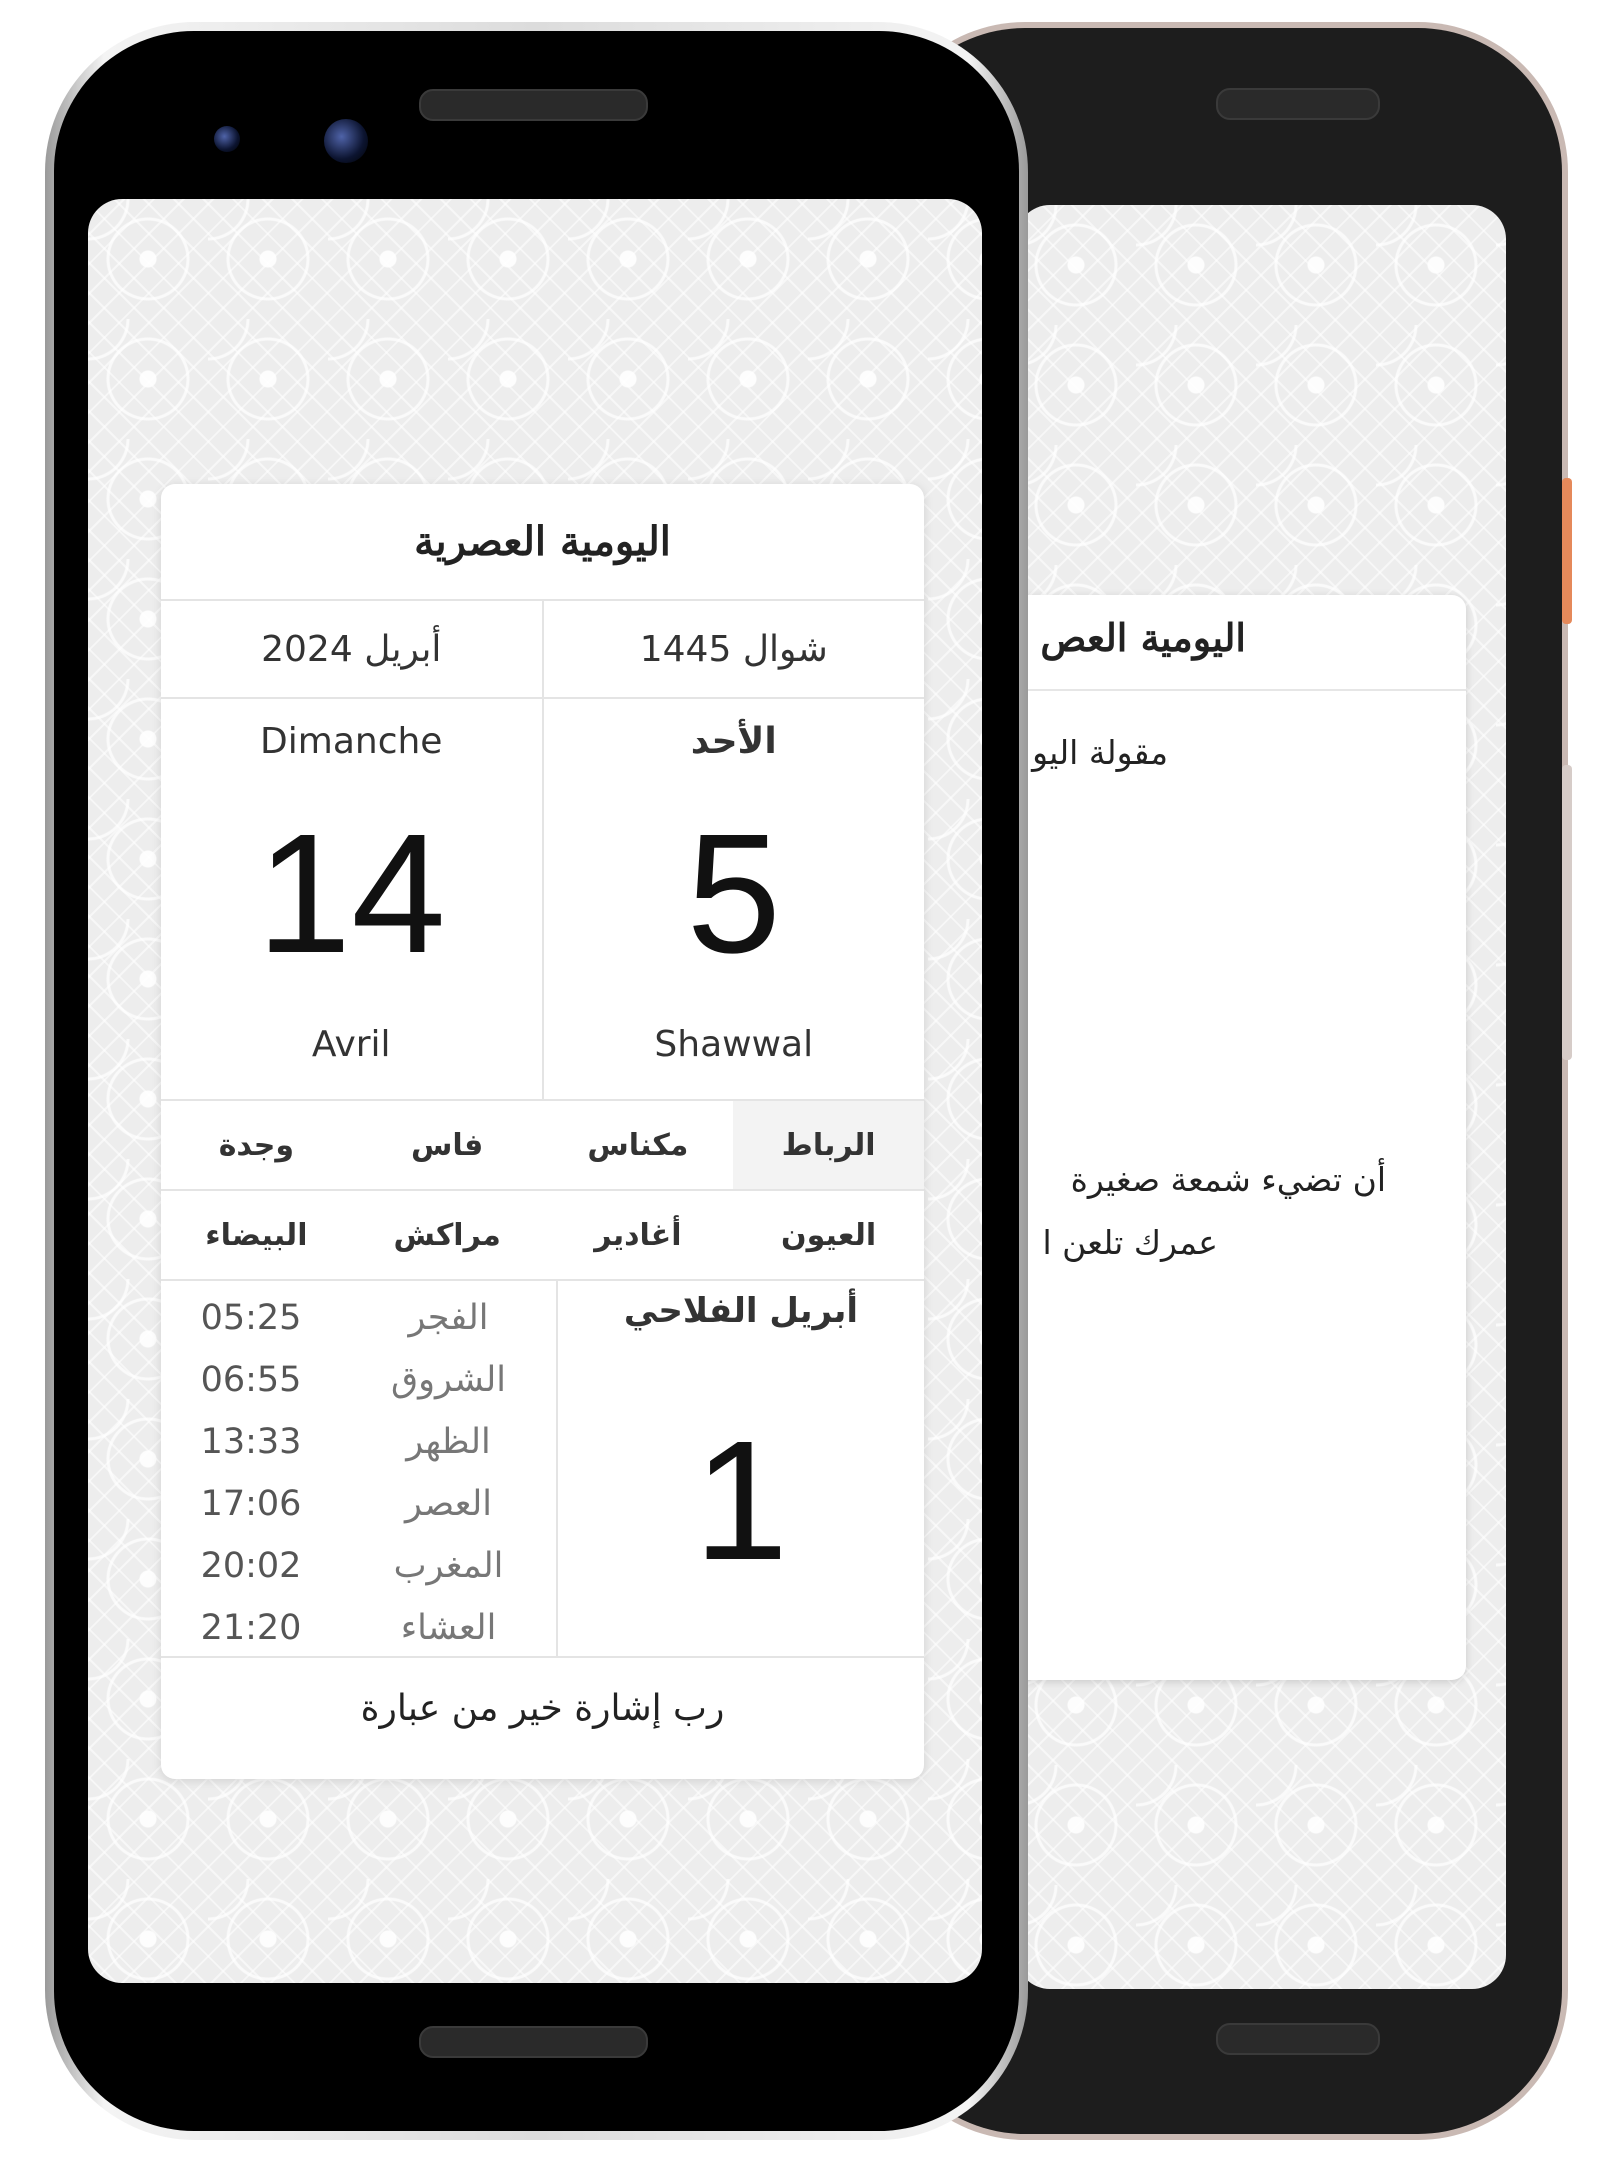 The image size is (1623, 2160). What do you see at coordinates (542, 1708) in the screenshot?
I see `daily-proverb: رب إشارة خير من عبارة` at bounding box center [542, 1708].